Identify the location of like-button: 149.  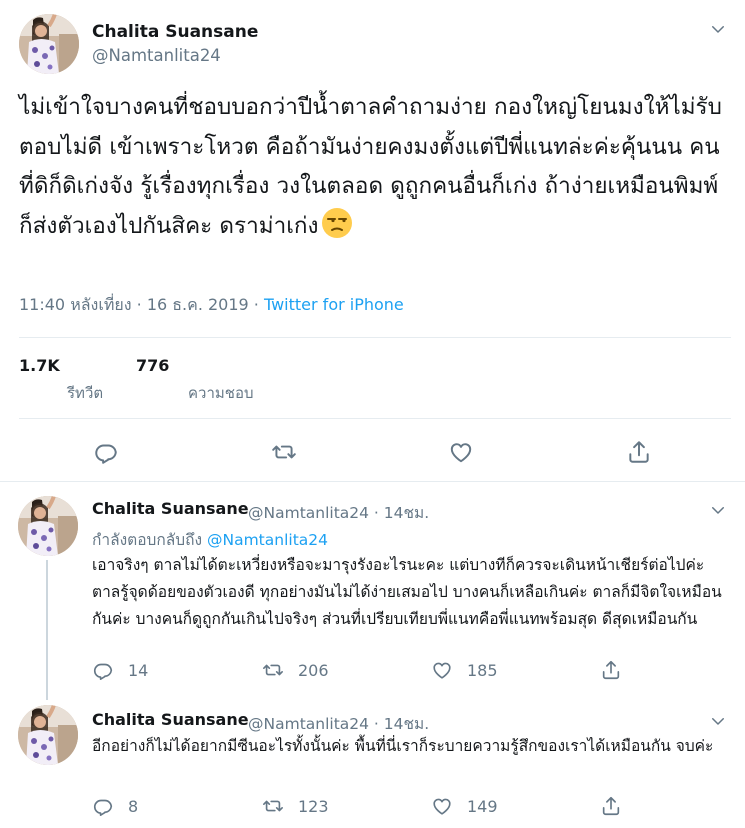
(464, 806).